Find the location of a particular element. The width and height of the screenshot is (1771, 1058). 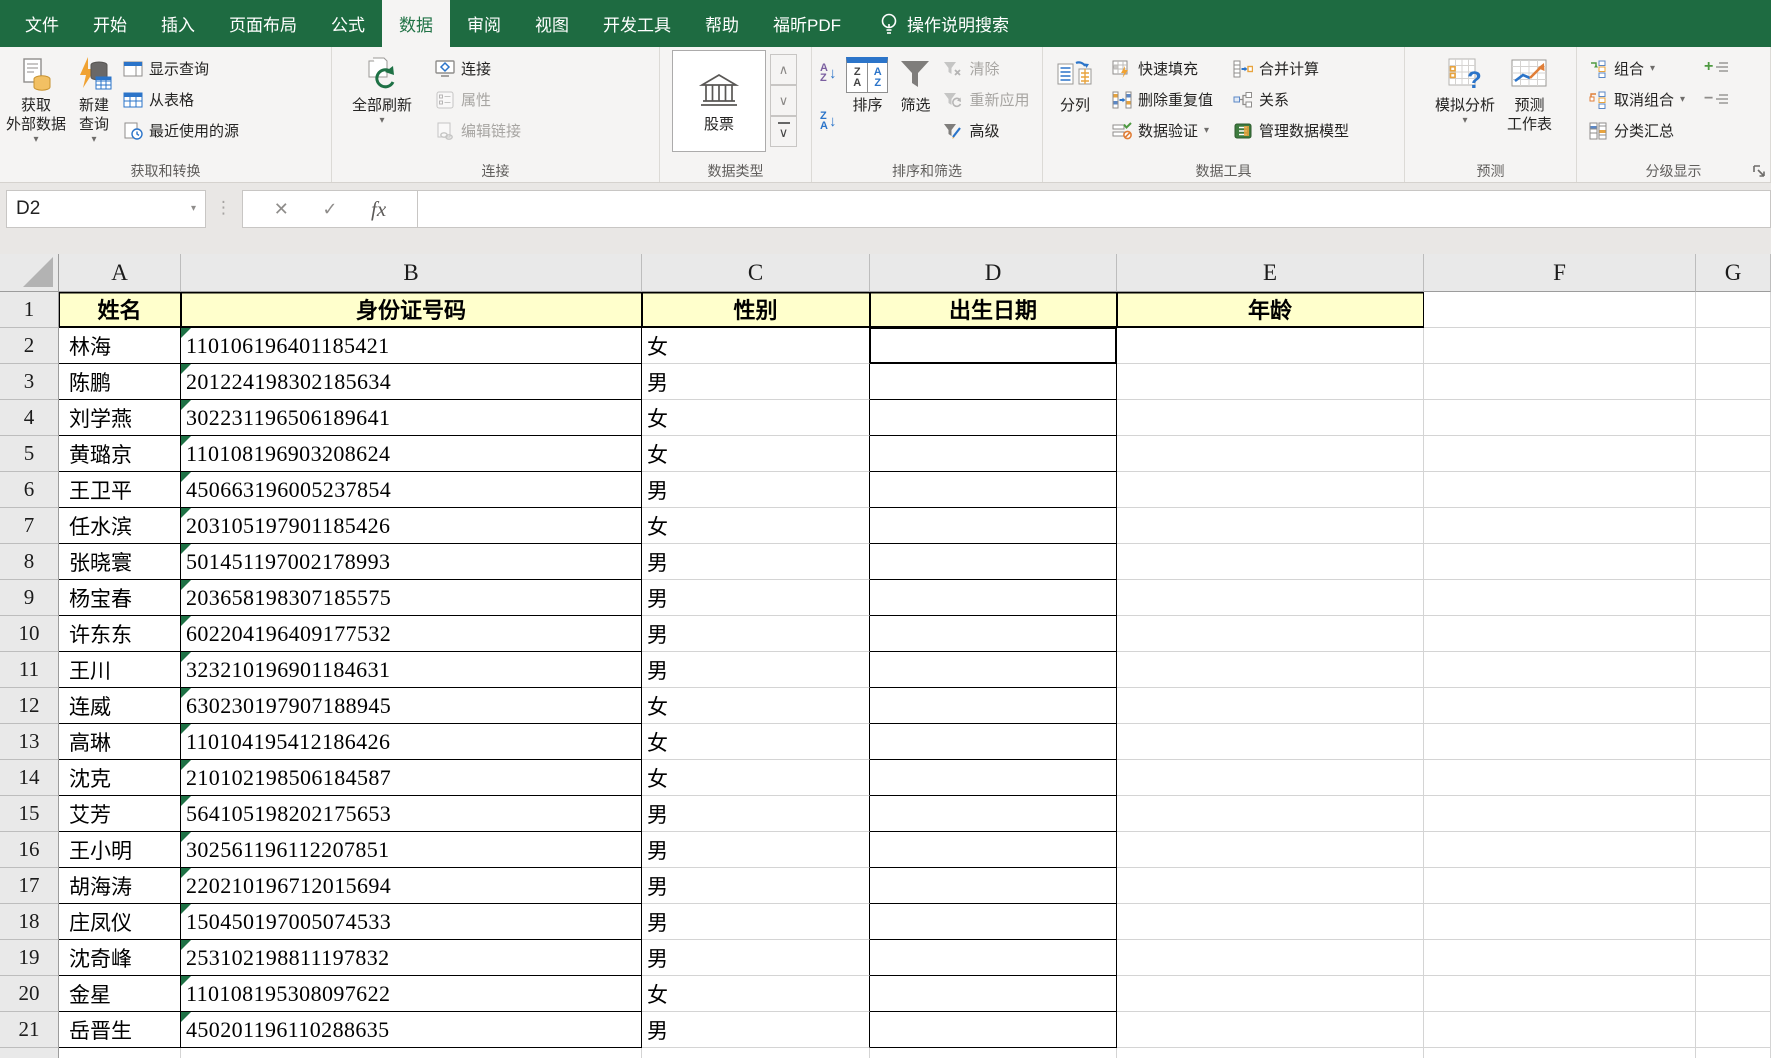

tab-数据: 数据 is located at coordinates (416, 23).